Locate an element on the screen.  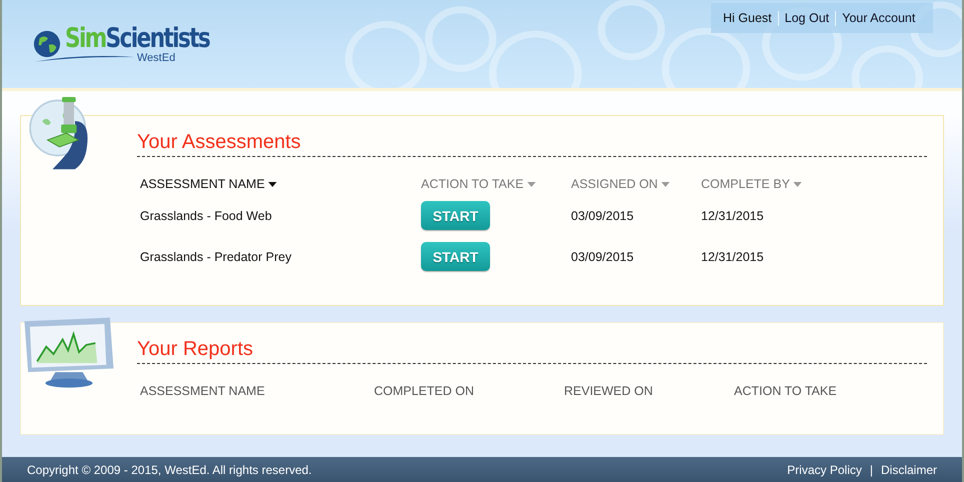
column-header: REVIEWED ON is located at coordinates (608, 391).